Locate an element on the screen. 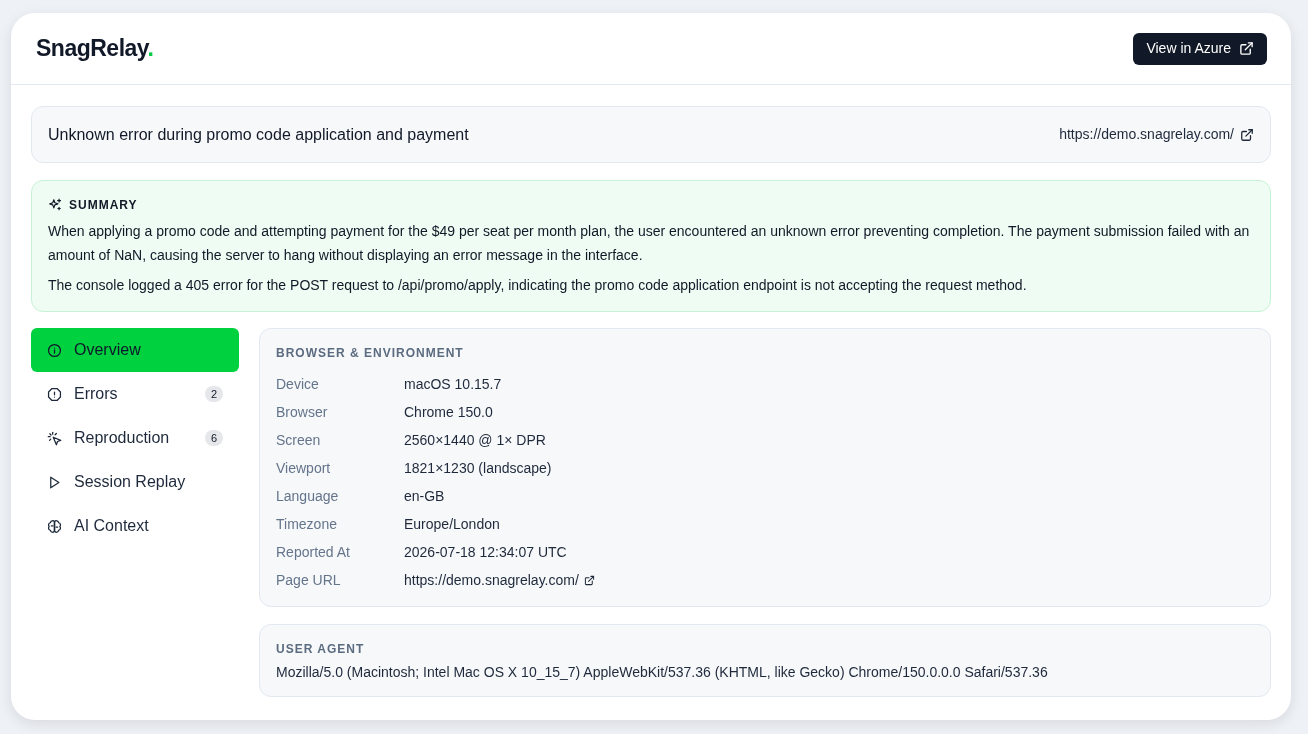 The height and width of the screenshot is (734, 1308). page-url-link: https://demo.snagrelay.com/ is located at coordinates (499, 580).